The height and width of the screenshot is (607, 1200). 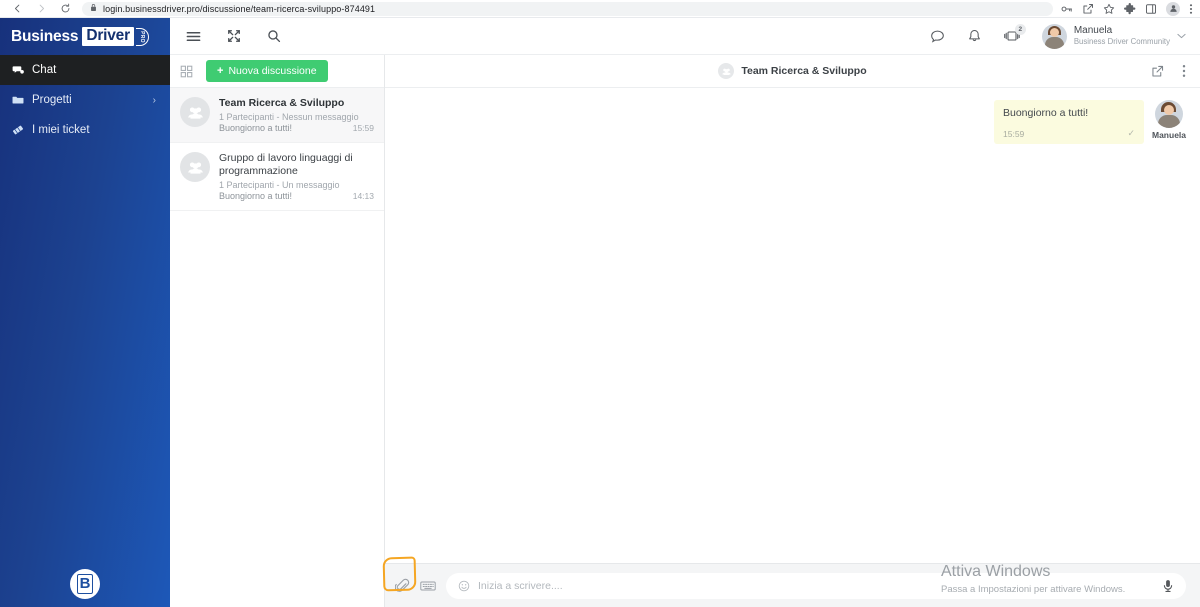 What do you see at coordinates (52, 100) in the screenshot?
I see `sidebar-item-label: Progetti` at bounding box center [52, 100].